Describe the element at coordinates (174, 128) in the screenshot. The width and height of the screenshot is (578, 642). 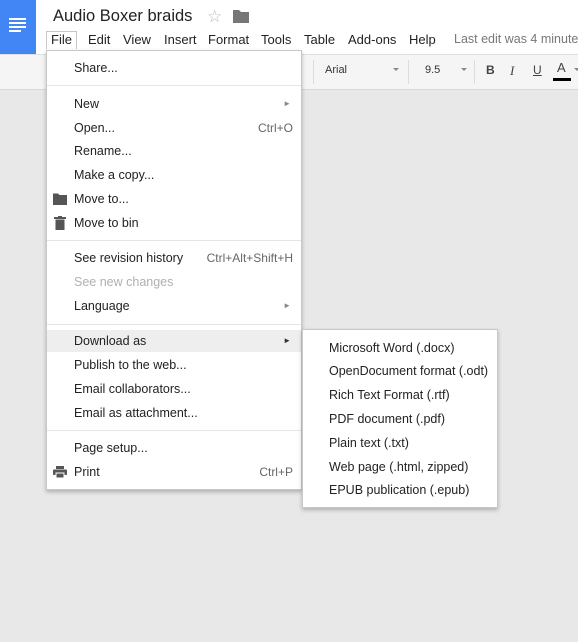
I see `menu-item-open: Open... Ctrl+O` at that location.